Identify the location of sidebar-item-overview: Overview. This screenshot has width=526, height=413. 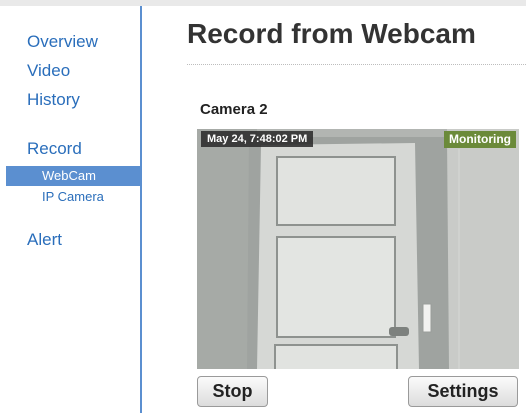
(62, 42).